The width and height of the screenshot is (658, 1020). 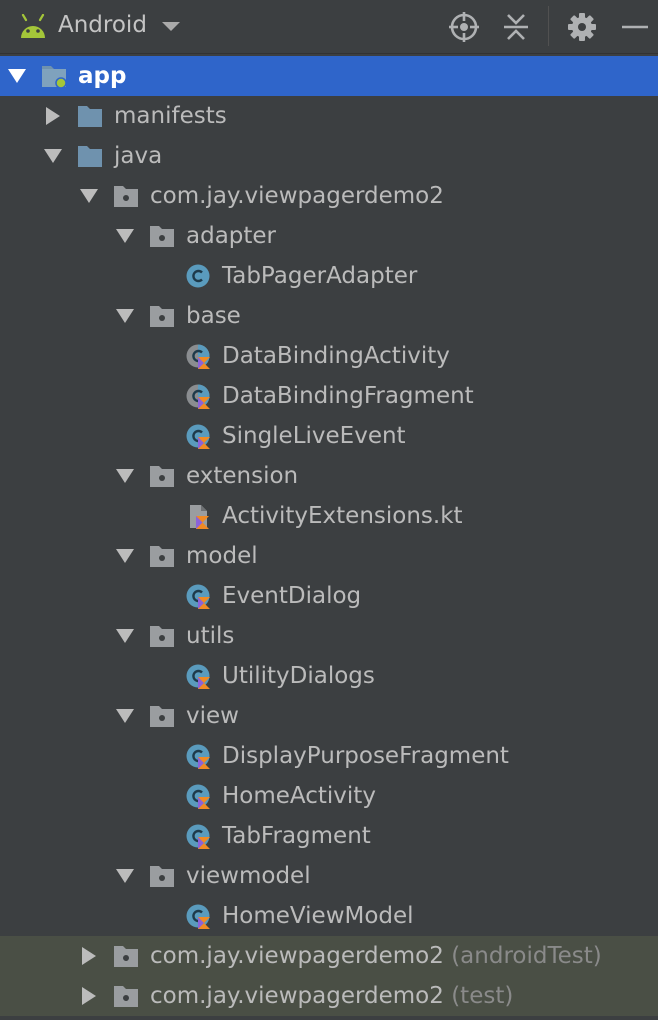 I want to click on tree-row: app, so click(x=329, y=76).